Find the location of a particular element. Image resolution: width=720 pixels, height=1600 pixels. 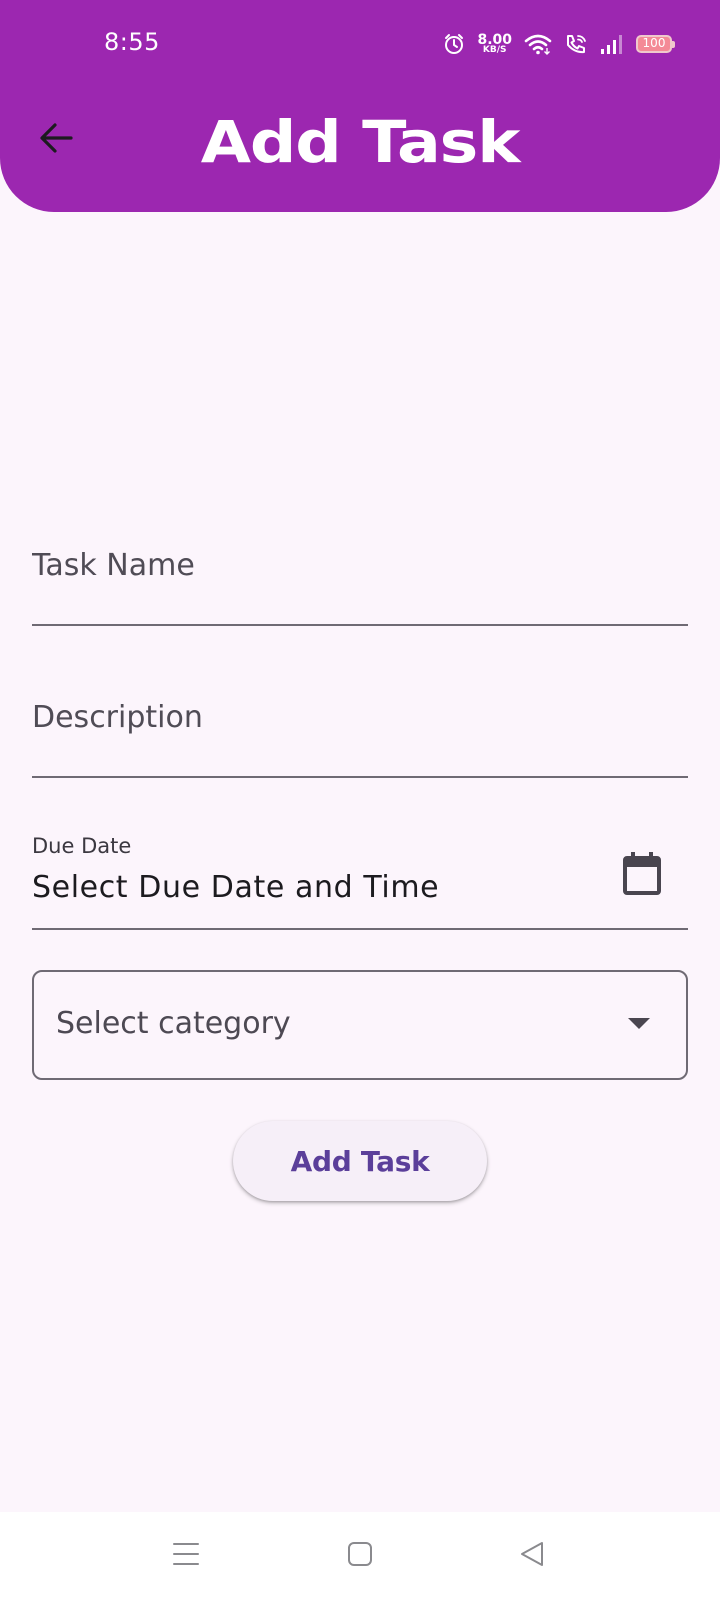

system-navigation-bar is located at coordinates (360, 1556).